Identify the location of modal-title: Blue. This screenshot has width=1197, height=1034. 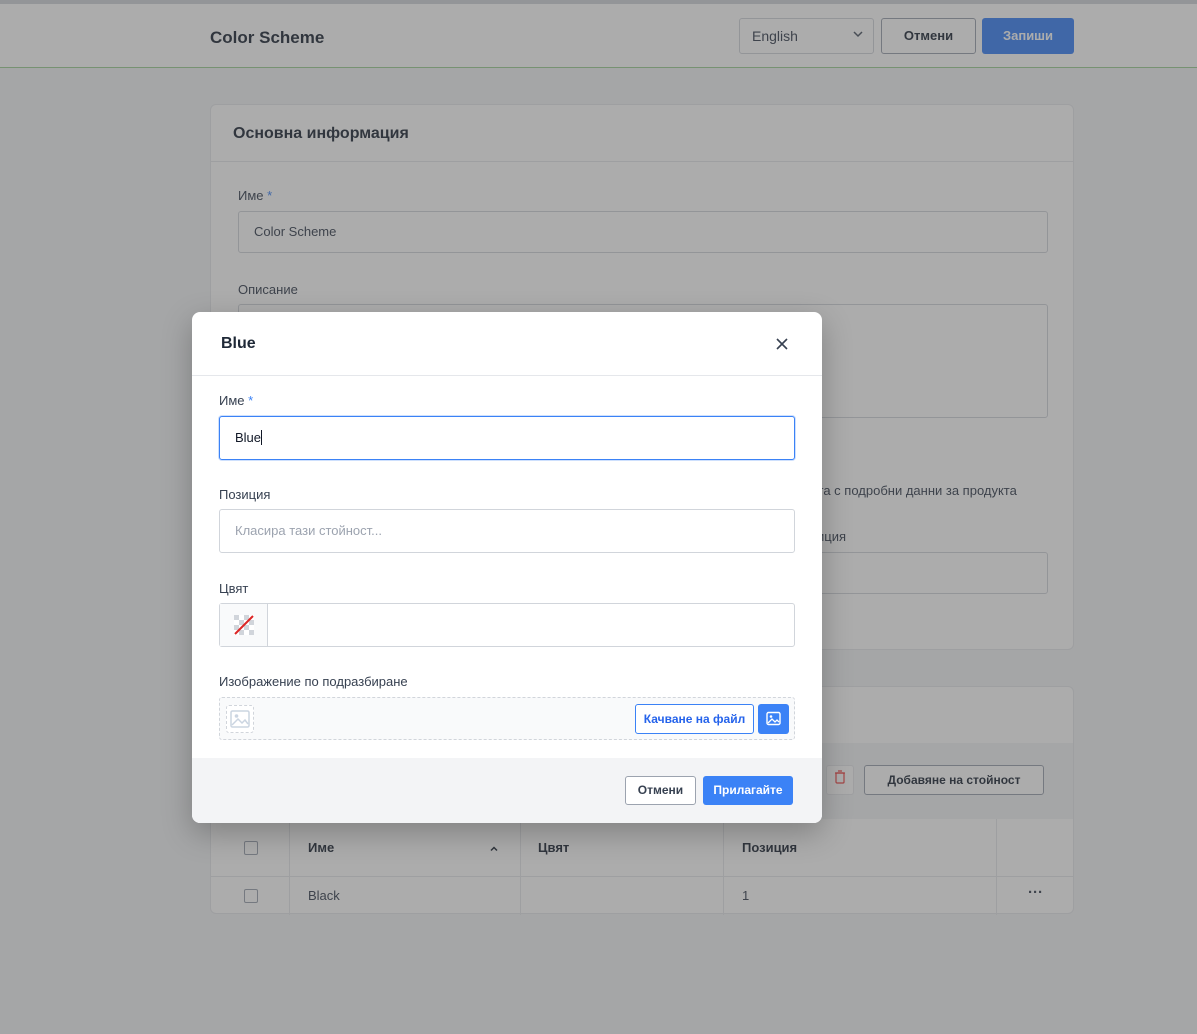
(238, 343).